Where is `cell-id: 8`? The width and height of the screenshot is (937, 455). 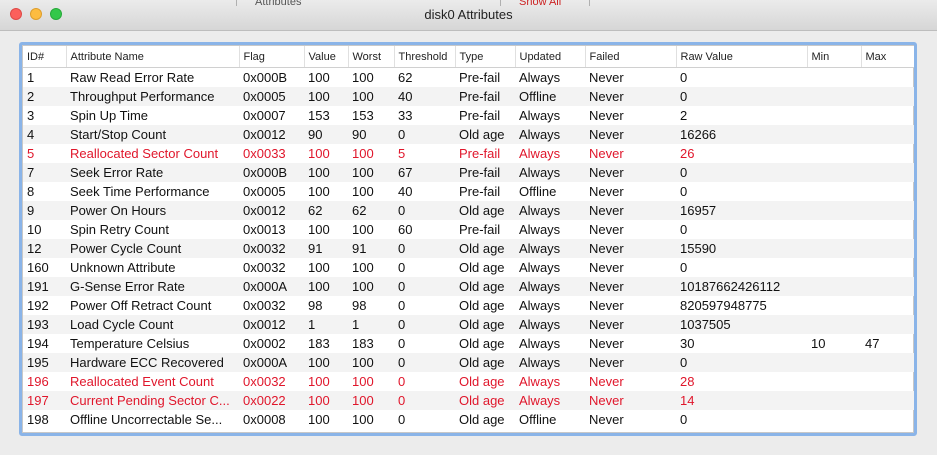
cell-id: 8 is located at coordinates (31, 191).